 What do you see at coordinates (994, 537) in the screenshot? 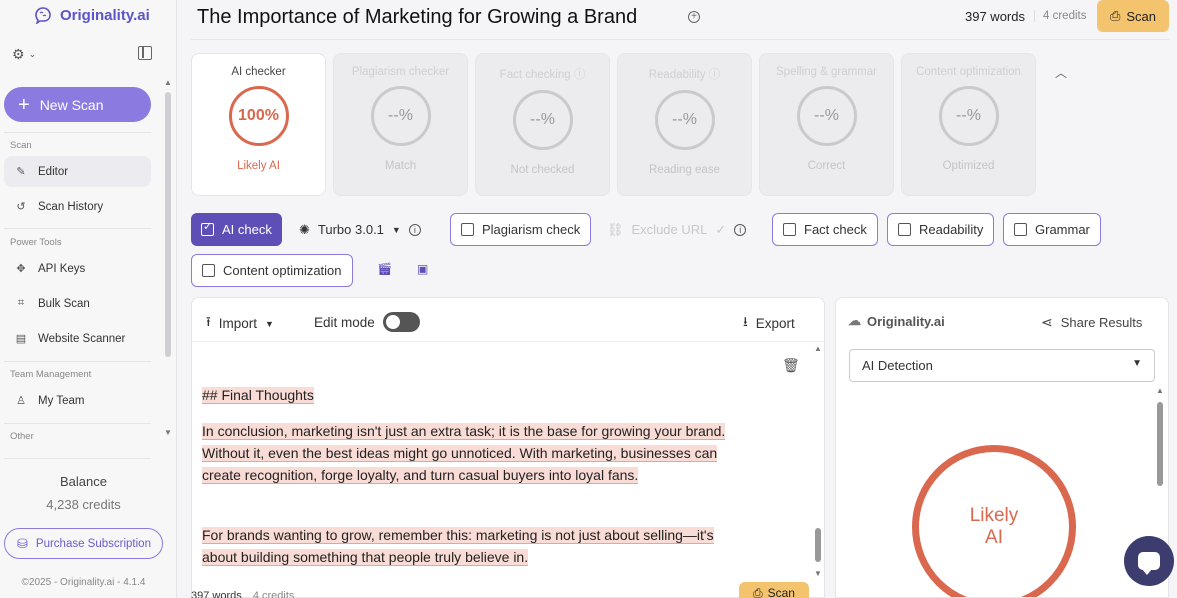
I see `verdict-text: AI` at bounding box center [994, 537].